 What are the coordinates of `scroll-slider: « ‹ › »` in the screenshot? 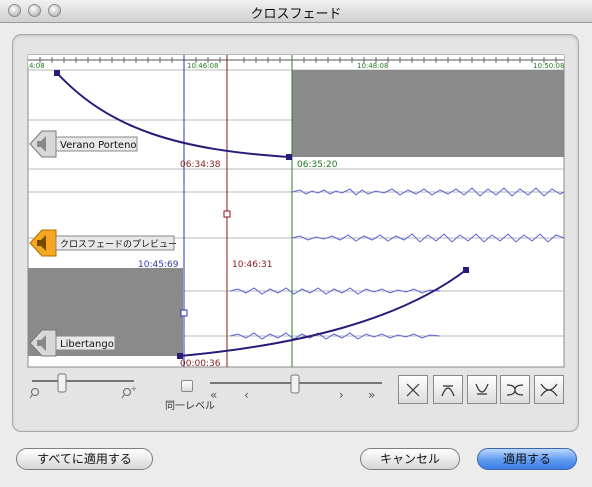 It's located at (296, 388).